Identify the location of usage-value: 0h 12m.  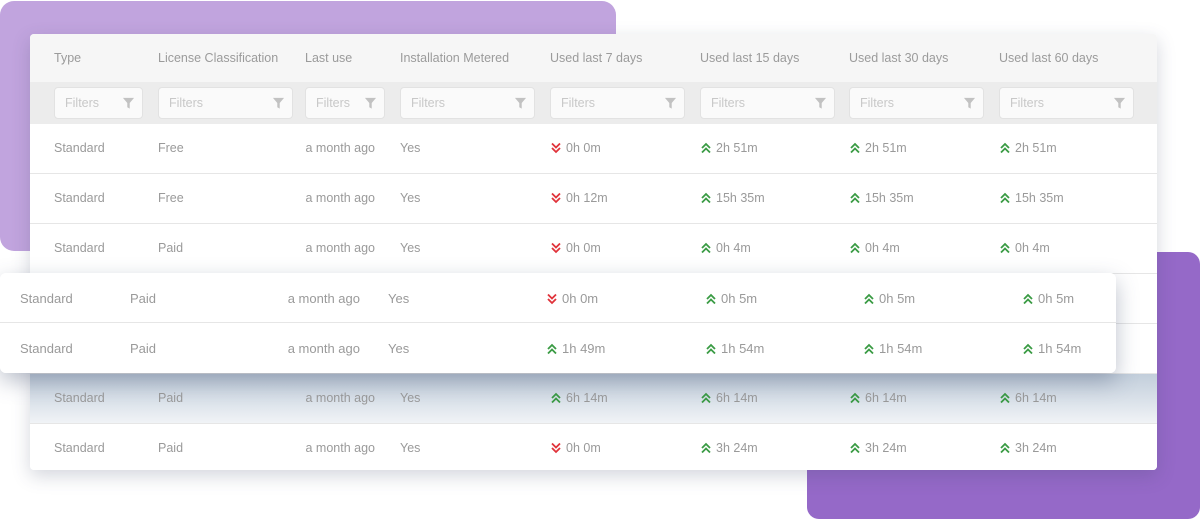
(587, 198).